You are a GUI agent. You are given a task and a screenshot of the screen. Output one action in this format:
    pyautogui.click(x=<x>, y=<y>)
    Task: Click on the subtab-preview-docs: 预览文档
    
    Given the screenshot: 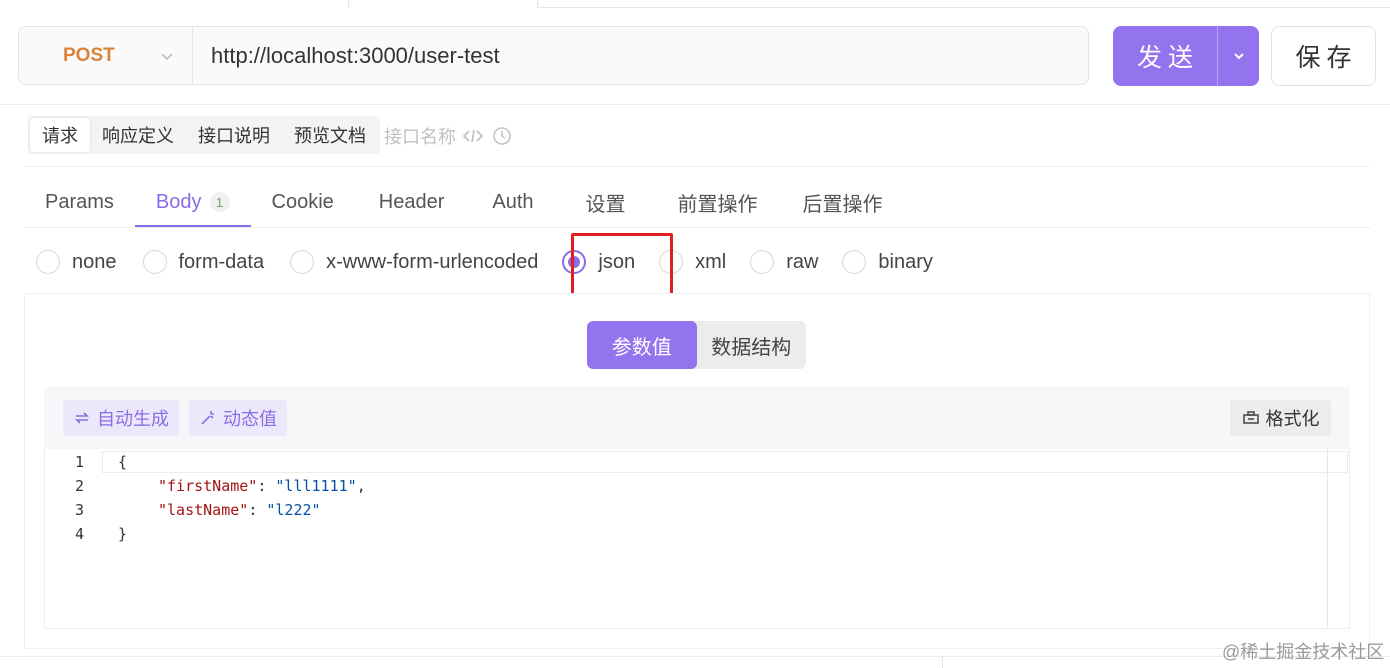 What is the action you would take?
    pyautogui.click(x=330, y=135)
    